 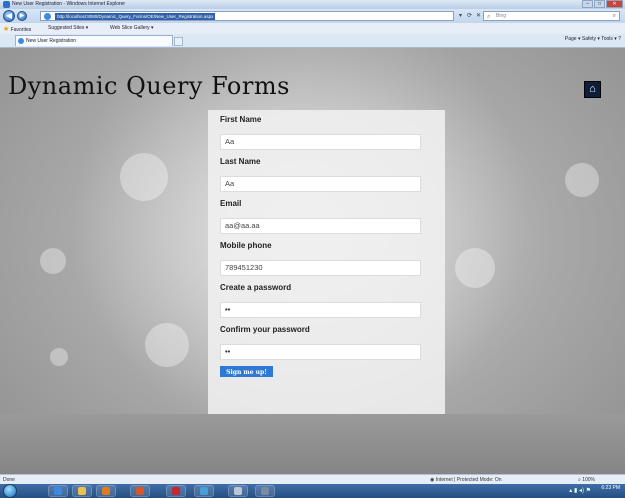 I want to click on tab-new-user-registration: New User Registration, so click(x=94, y=40).